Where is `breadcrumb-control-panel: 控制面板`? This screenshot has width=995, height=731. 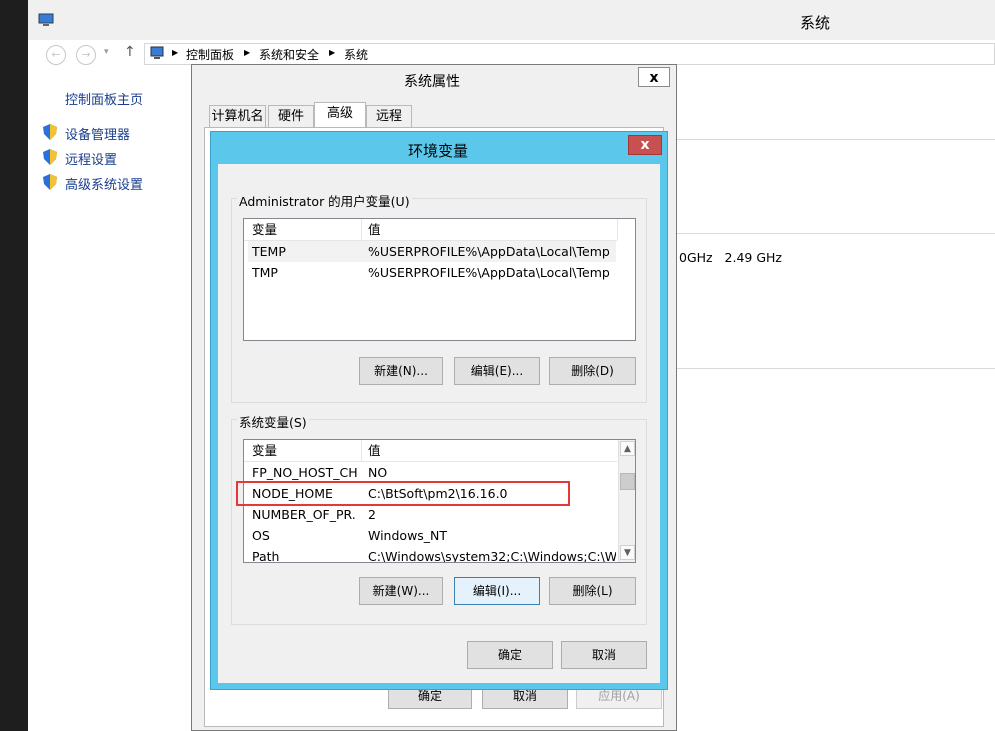 breadcrumb-control-panel: 控制面板 is located at coordinates (210, 54).